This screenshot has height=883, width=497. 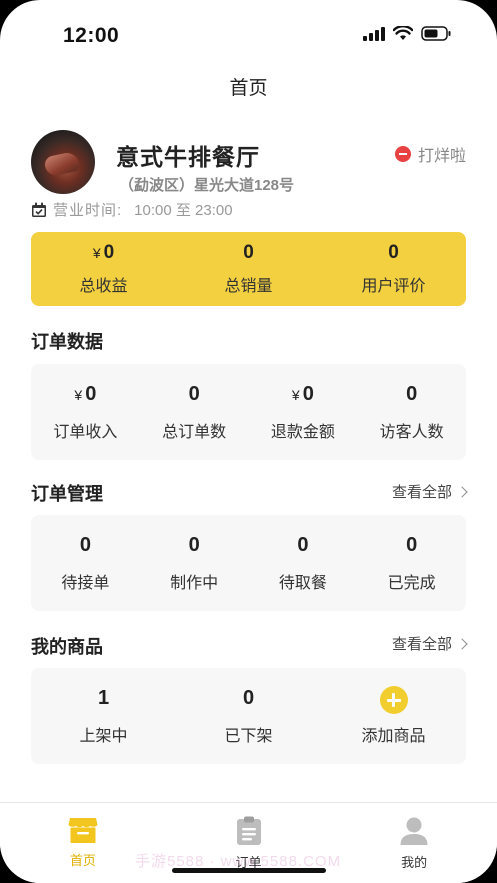 I want to click on in-progress-stat: 0 制作中, so click(x=194, y=563).